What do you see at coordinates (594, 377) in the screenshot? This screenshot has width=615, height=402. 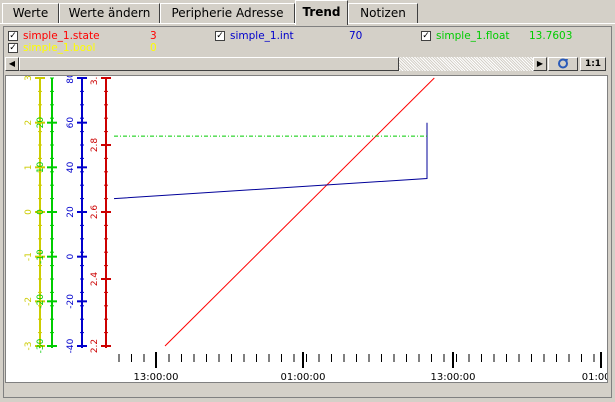 I see `x-tick-label: 01:00:0` at bounding box center [594, 377].